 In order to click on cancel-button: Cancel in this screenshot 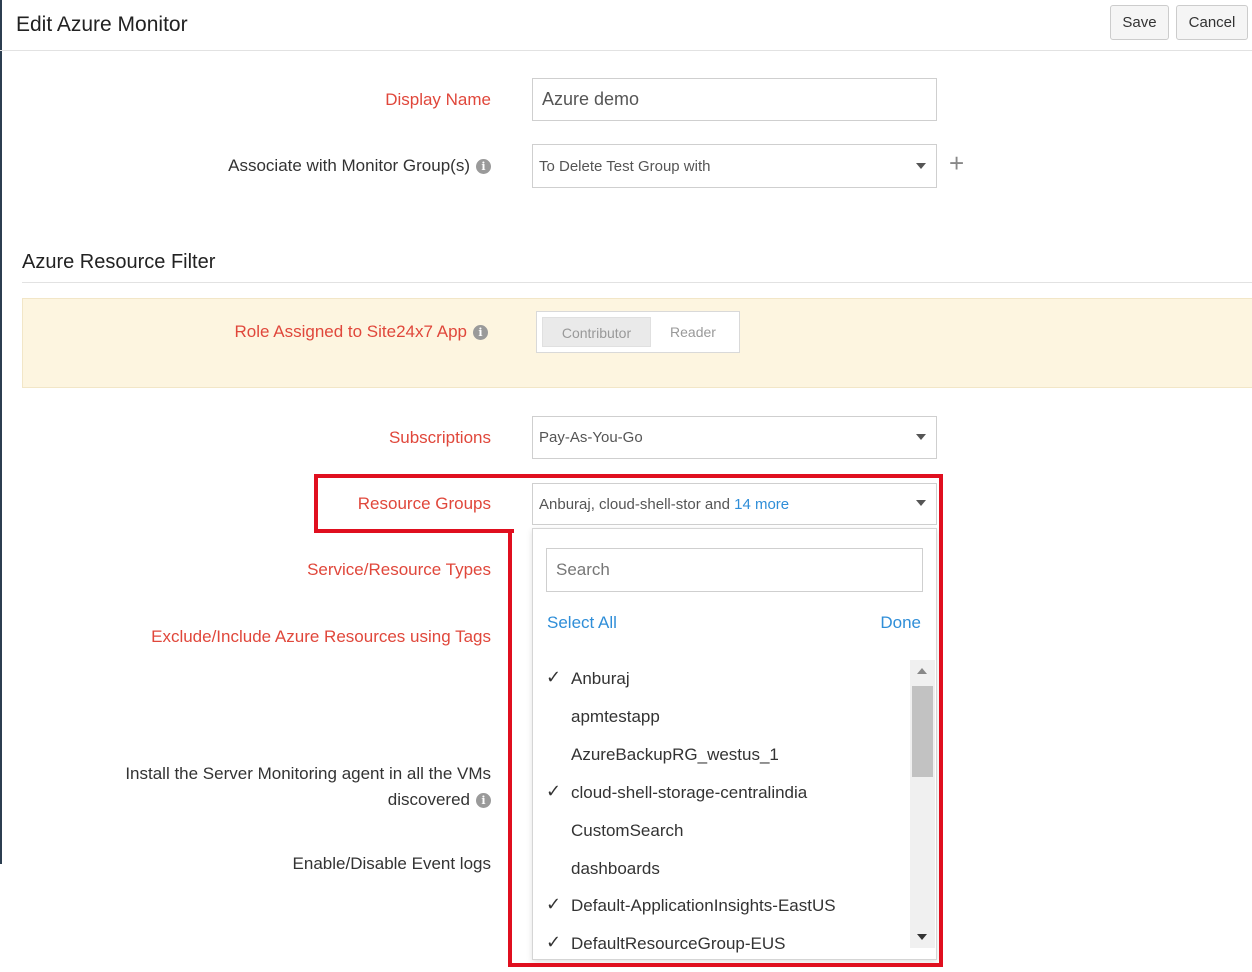, I will do `click(1212, 22)`.